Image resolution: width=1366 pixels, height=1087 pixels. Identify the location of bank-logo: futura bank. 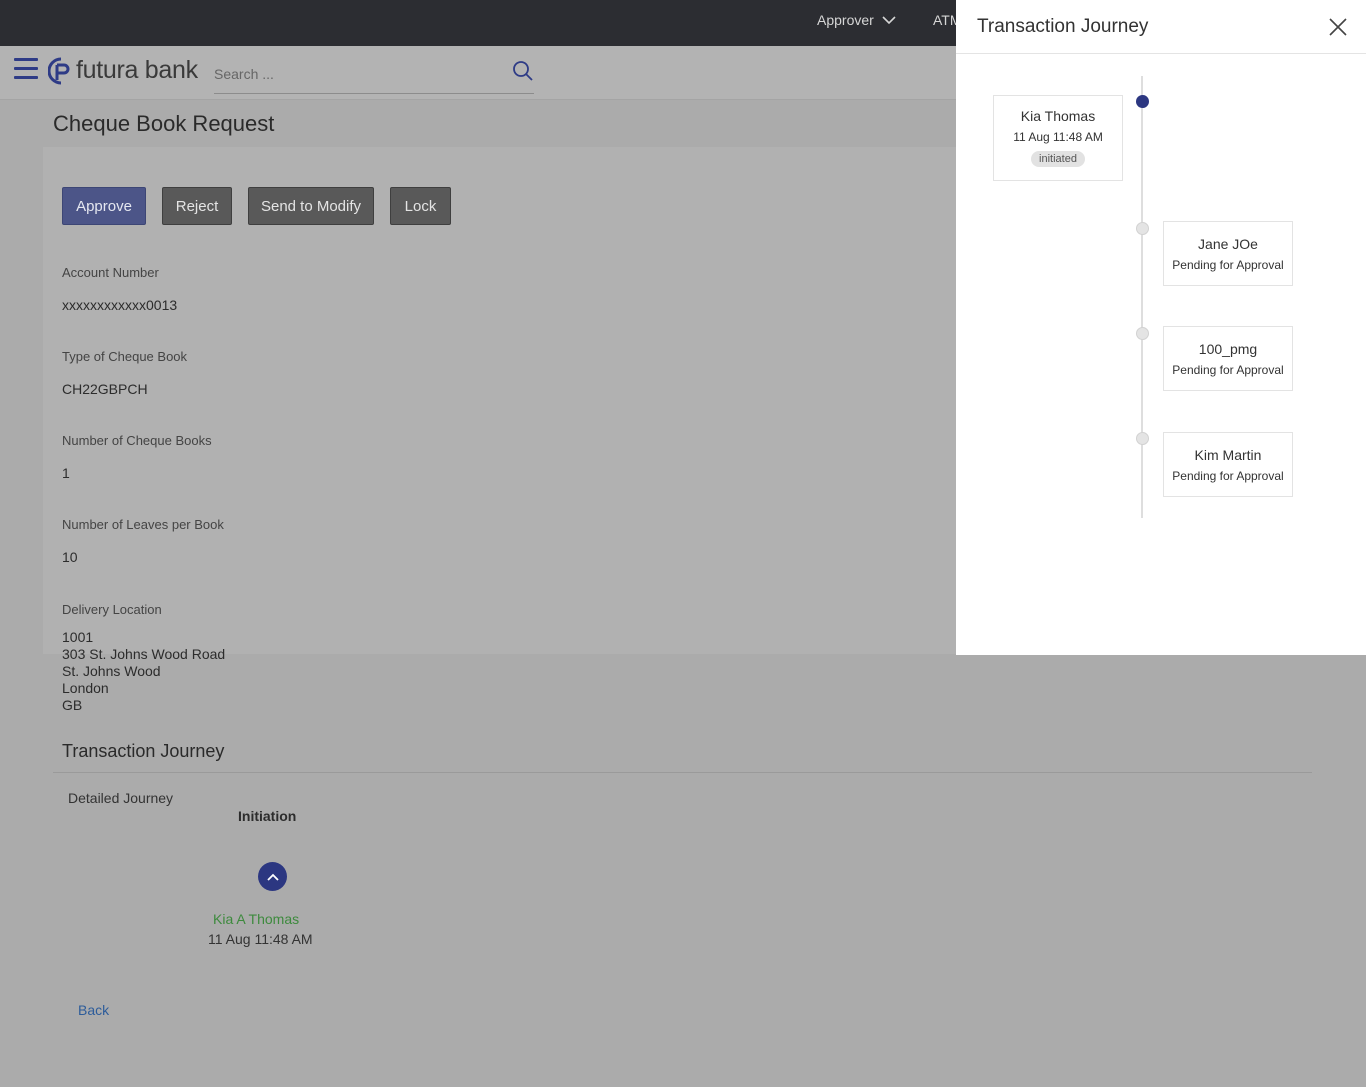
(123, 70).